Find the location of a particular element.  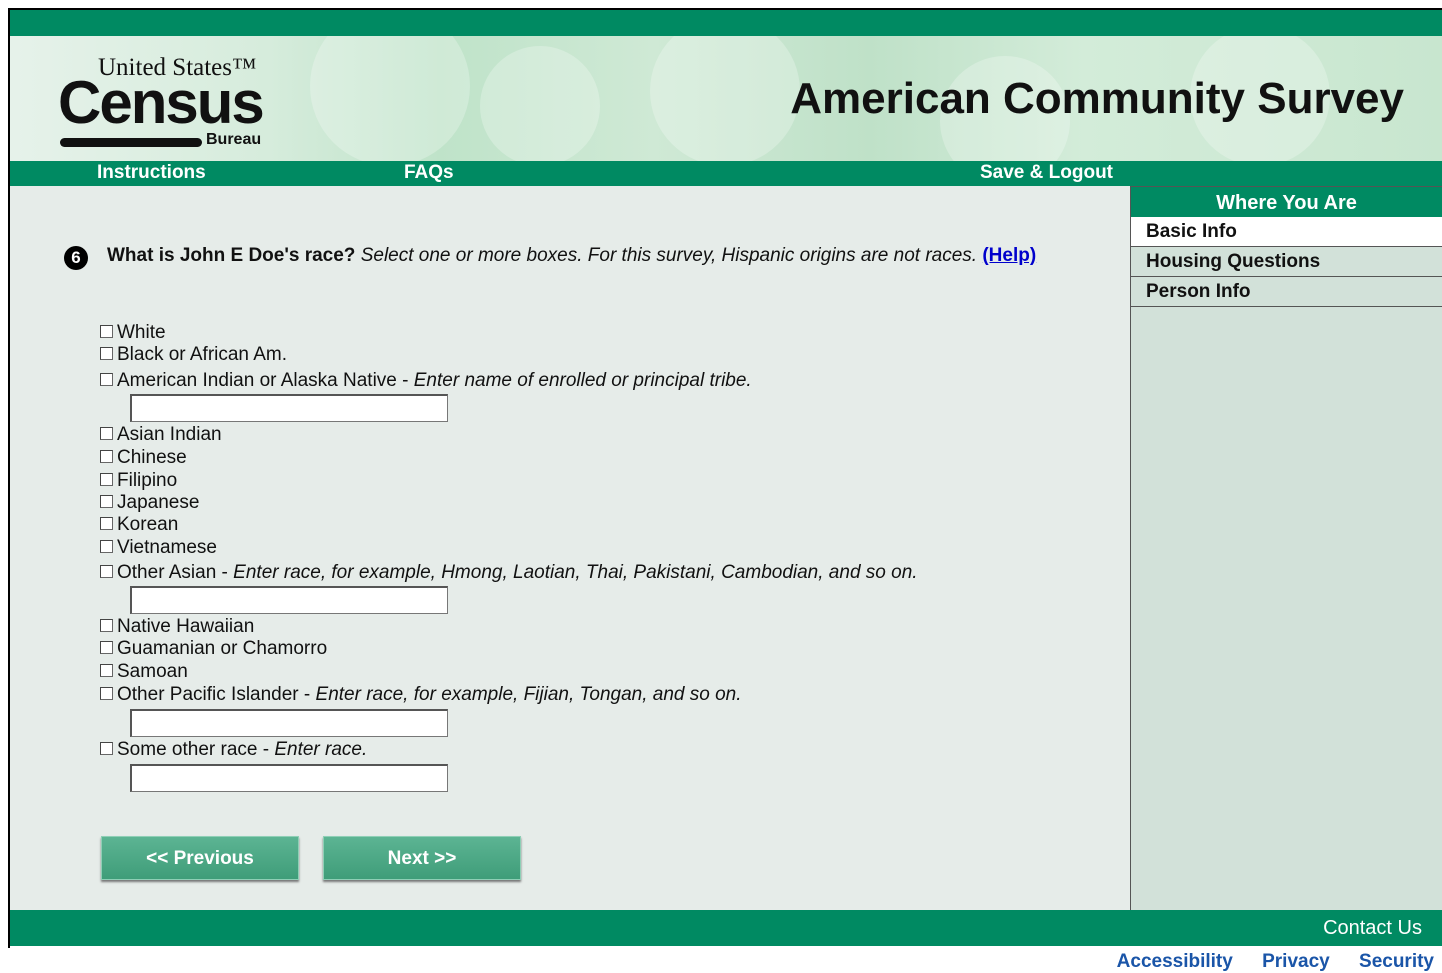

other-asian-input is located at coordinates (289, 600).